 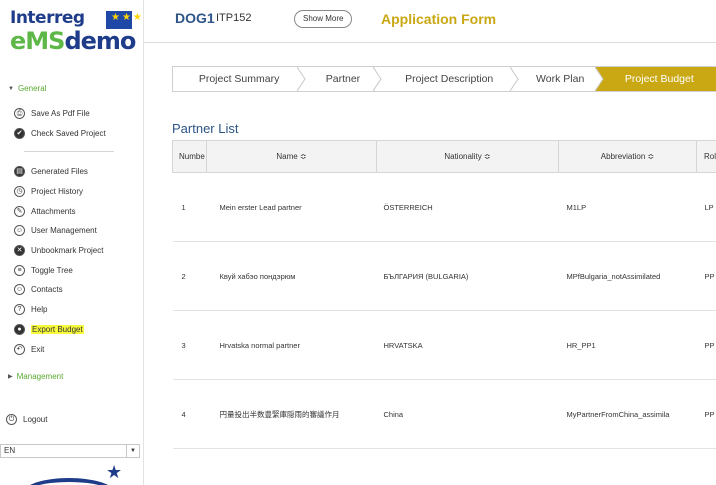 What do you see at coordinates (19, 290) in the screenshot?
I see `contacts-icon: ☺` at bounding box center [19, 290].